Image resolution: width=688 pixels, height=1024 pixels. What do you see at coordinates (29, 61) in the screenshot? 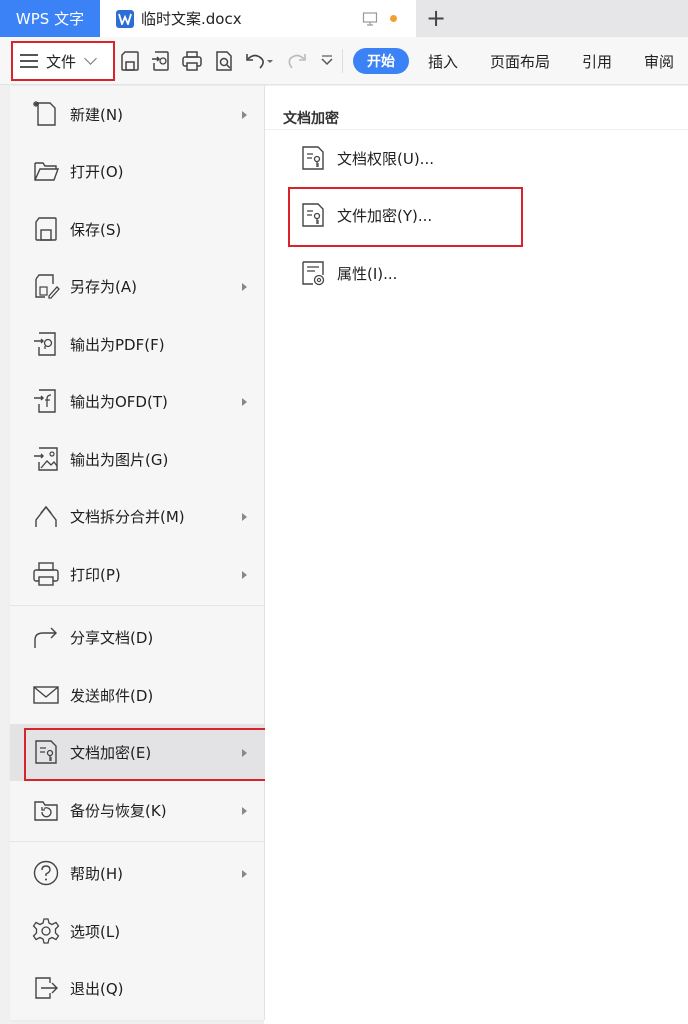
I see `hamburger-icon` at bounding box center [29, 61].